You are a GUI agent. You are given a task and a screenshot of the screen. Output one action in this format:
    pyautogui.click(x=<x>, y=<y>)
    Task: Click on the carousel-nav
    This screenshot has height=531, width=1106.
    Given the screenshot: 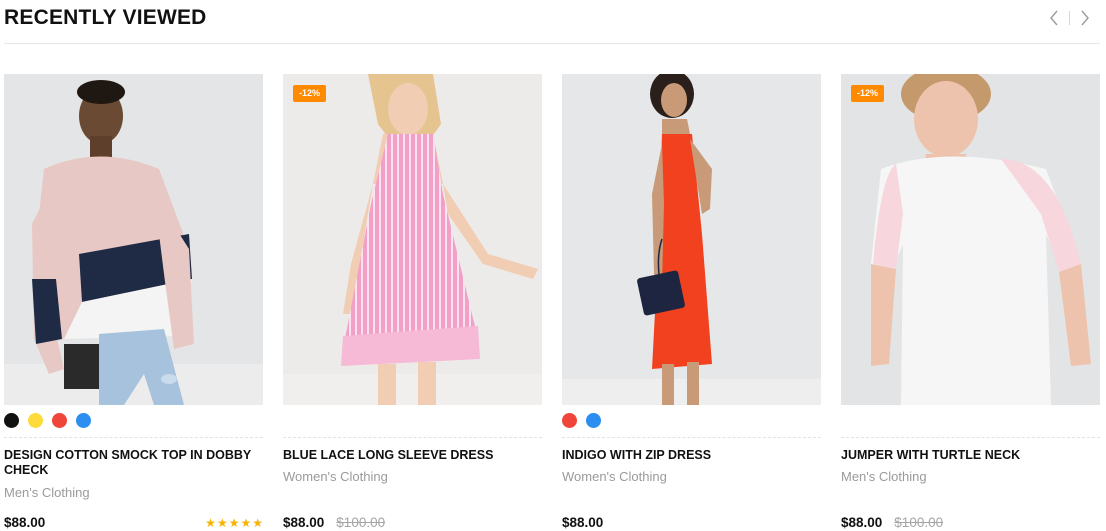 What is the action you would take?
    pyautogui.click(x=1069, y=18)
    